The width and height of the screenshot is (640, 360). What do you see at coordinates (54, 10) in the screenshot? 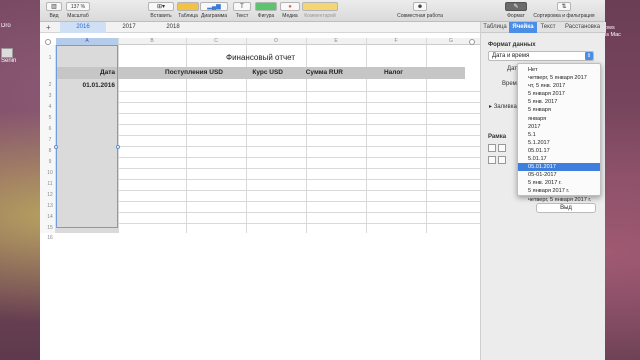
I see `view-button: ▥ Вид` at bounding box center [54, 10].